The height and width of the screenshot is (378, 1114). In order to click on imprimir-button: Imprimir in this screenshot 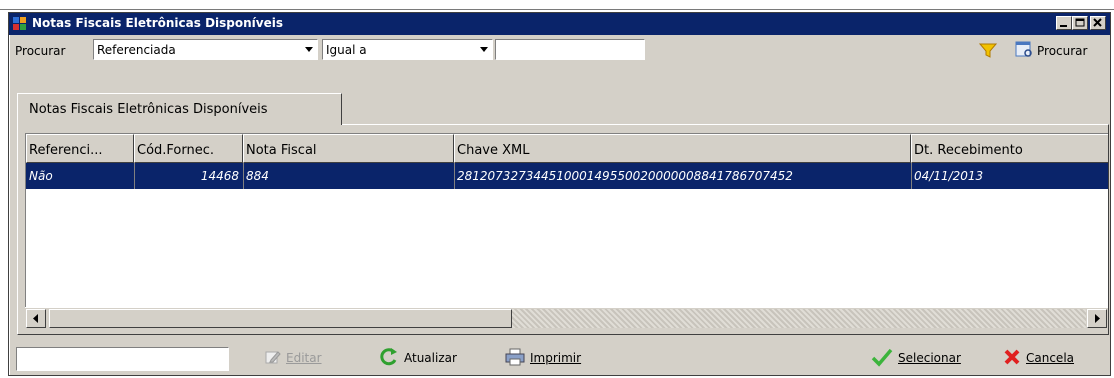, I will do `click(543, 358)`.